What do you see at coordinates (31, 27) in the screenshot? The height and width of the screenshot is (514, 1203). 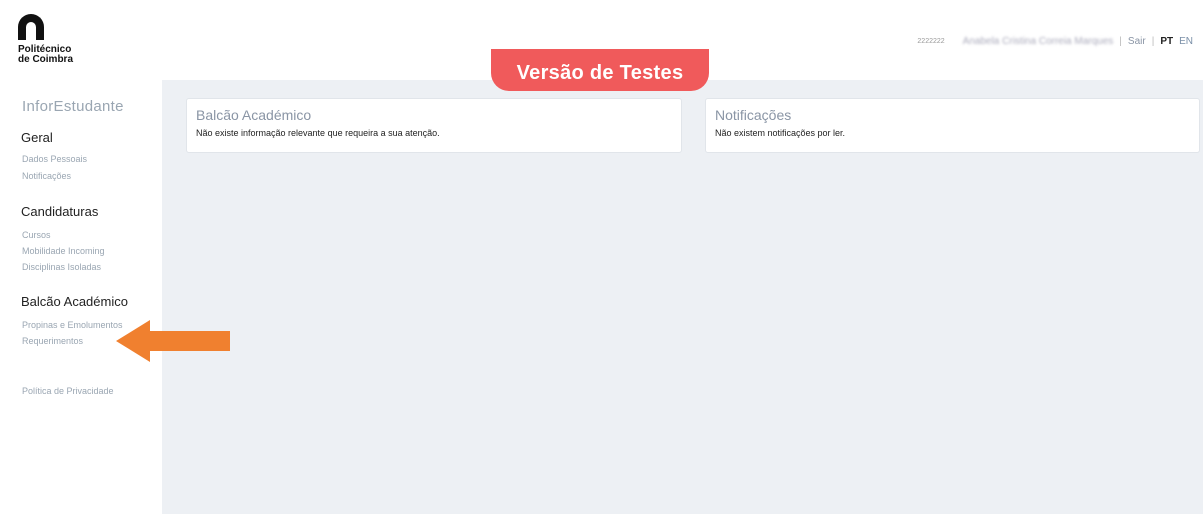 I see `logo-arch-icon` at bounding box center [31, 27].